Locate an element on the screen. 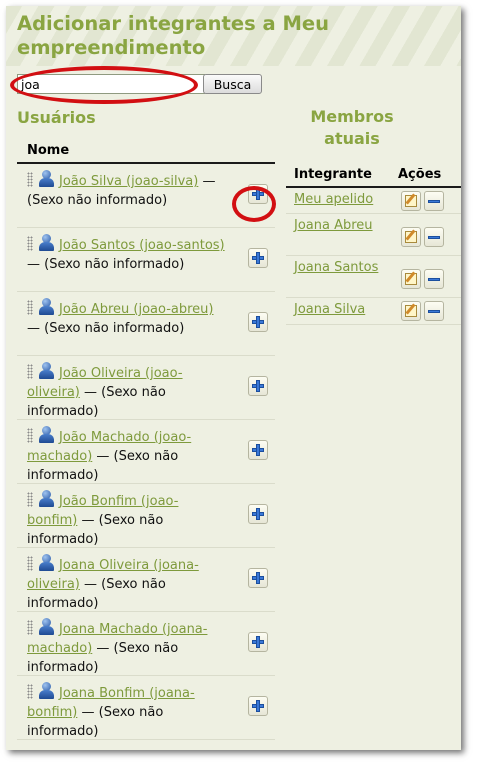 Image resolution: width=483 pixels, height=772 pixels. member-link: Joana Santos is located at coordinates (341, 267).